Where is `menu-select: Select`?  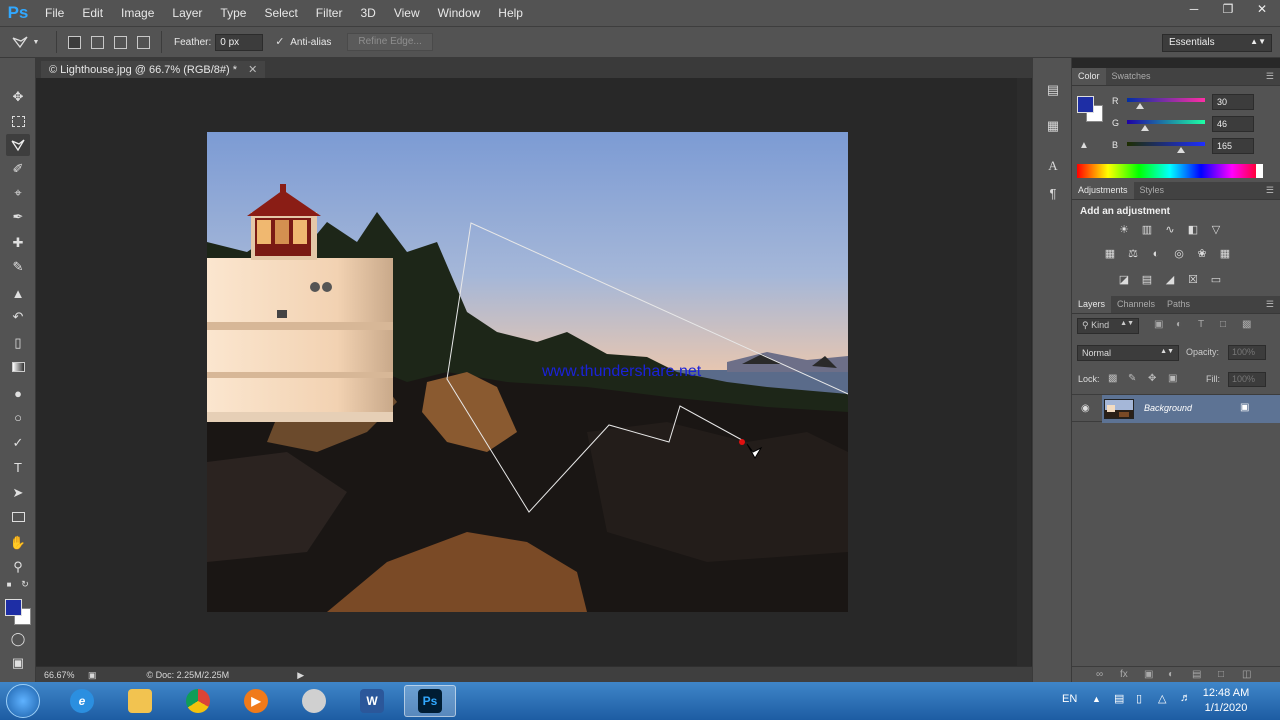
menu-select: Select is located at coordinates (280, 13).